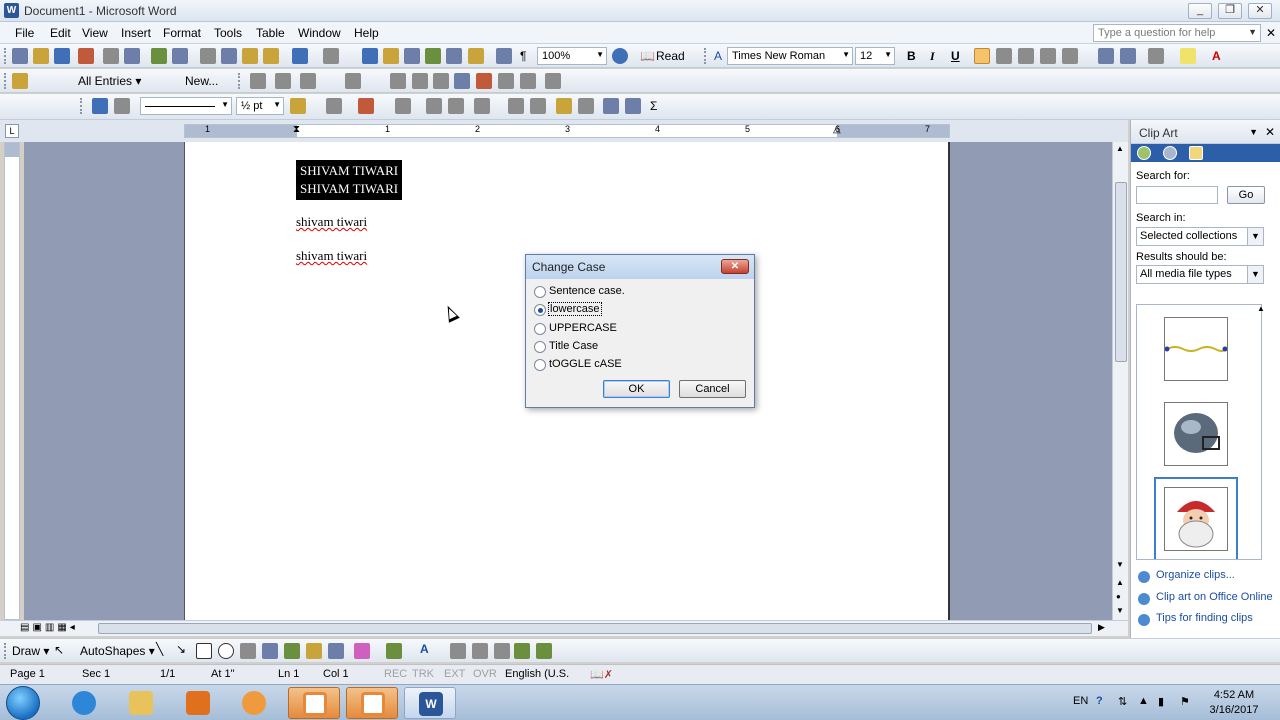 The height and width of the screenshot is (720, 1280). Describe the element at coordinates (181, 649) in the screenshot. I see `arrow-icon: ↘` at that location.